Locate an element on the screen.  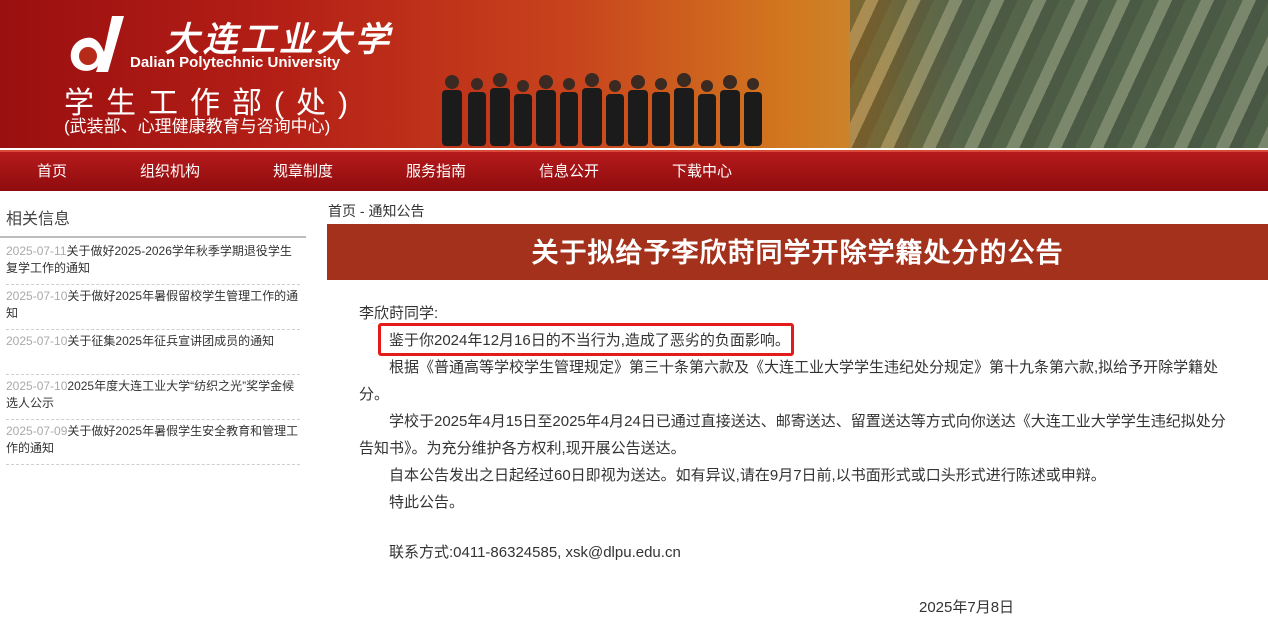
article-title: 关于拟给予李欣莳同学开除学籍处分的公告 is located at coordinates (797, 253).